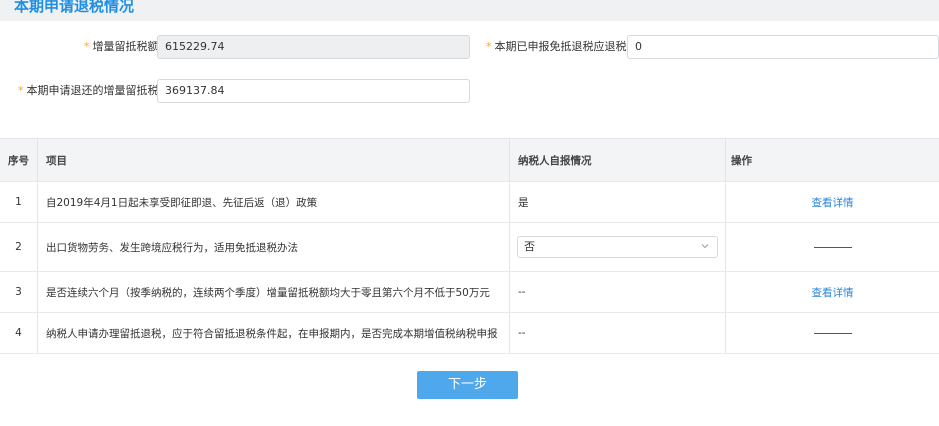 The height and width of the screenshot is (426, 939). I want to click on table-row: 1 自2019年4月1日起未享受即征即退、先征后返（退）政策 是 查看详情, so click(469, 202).